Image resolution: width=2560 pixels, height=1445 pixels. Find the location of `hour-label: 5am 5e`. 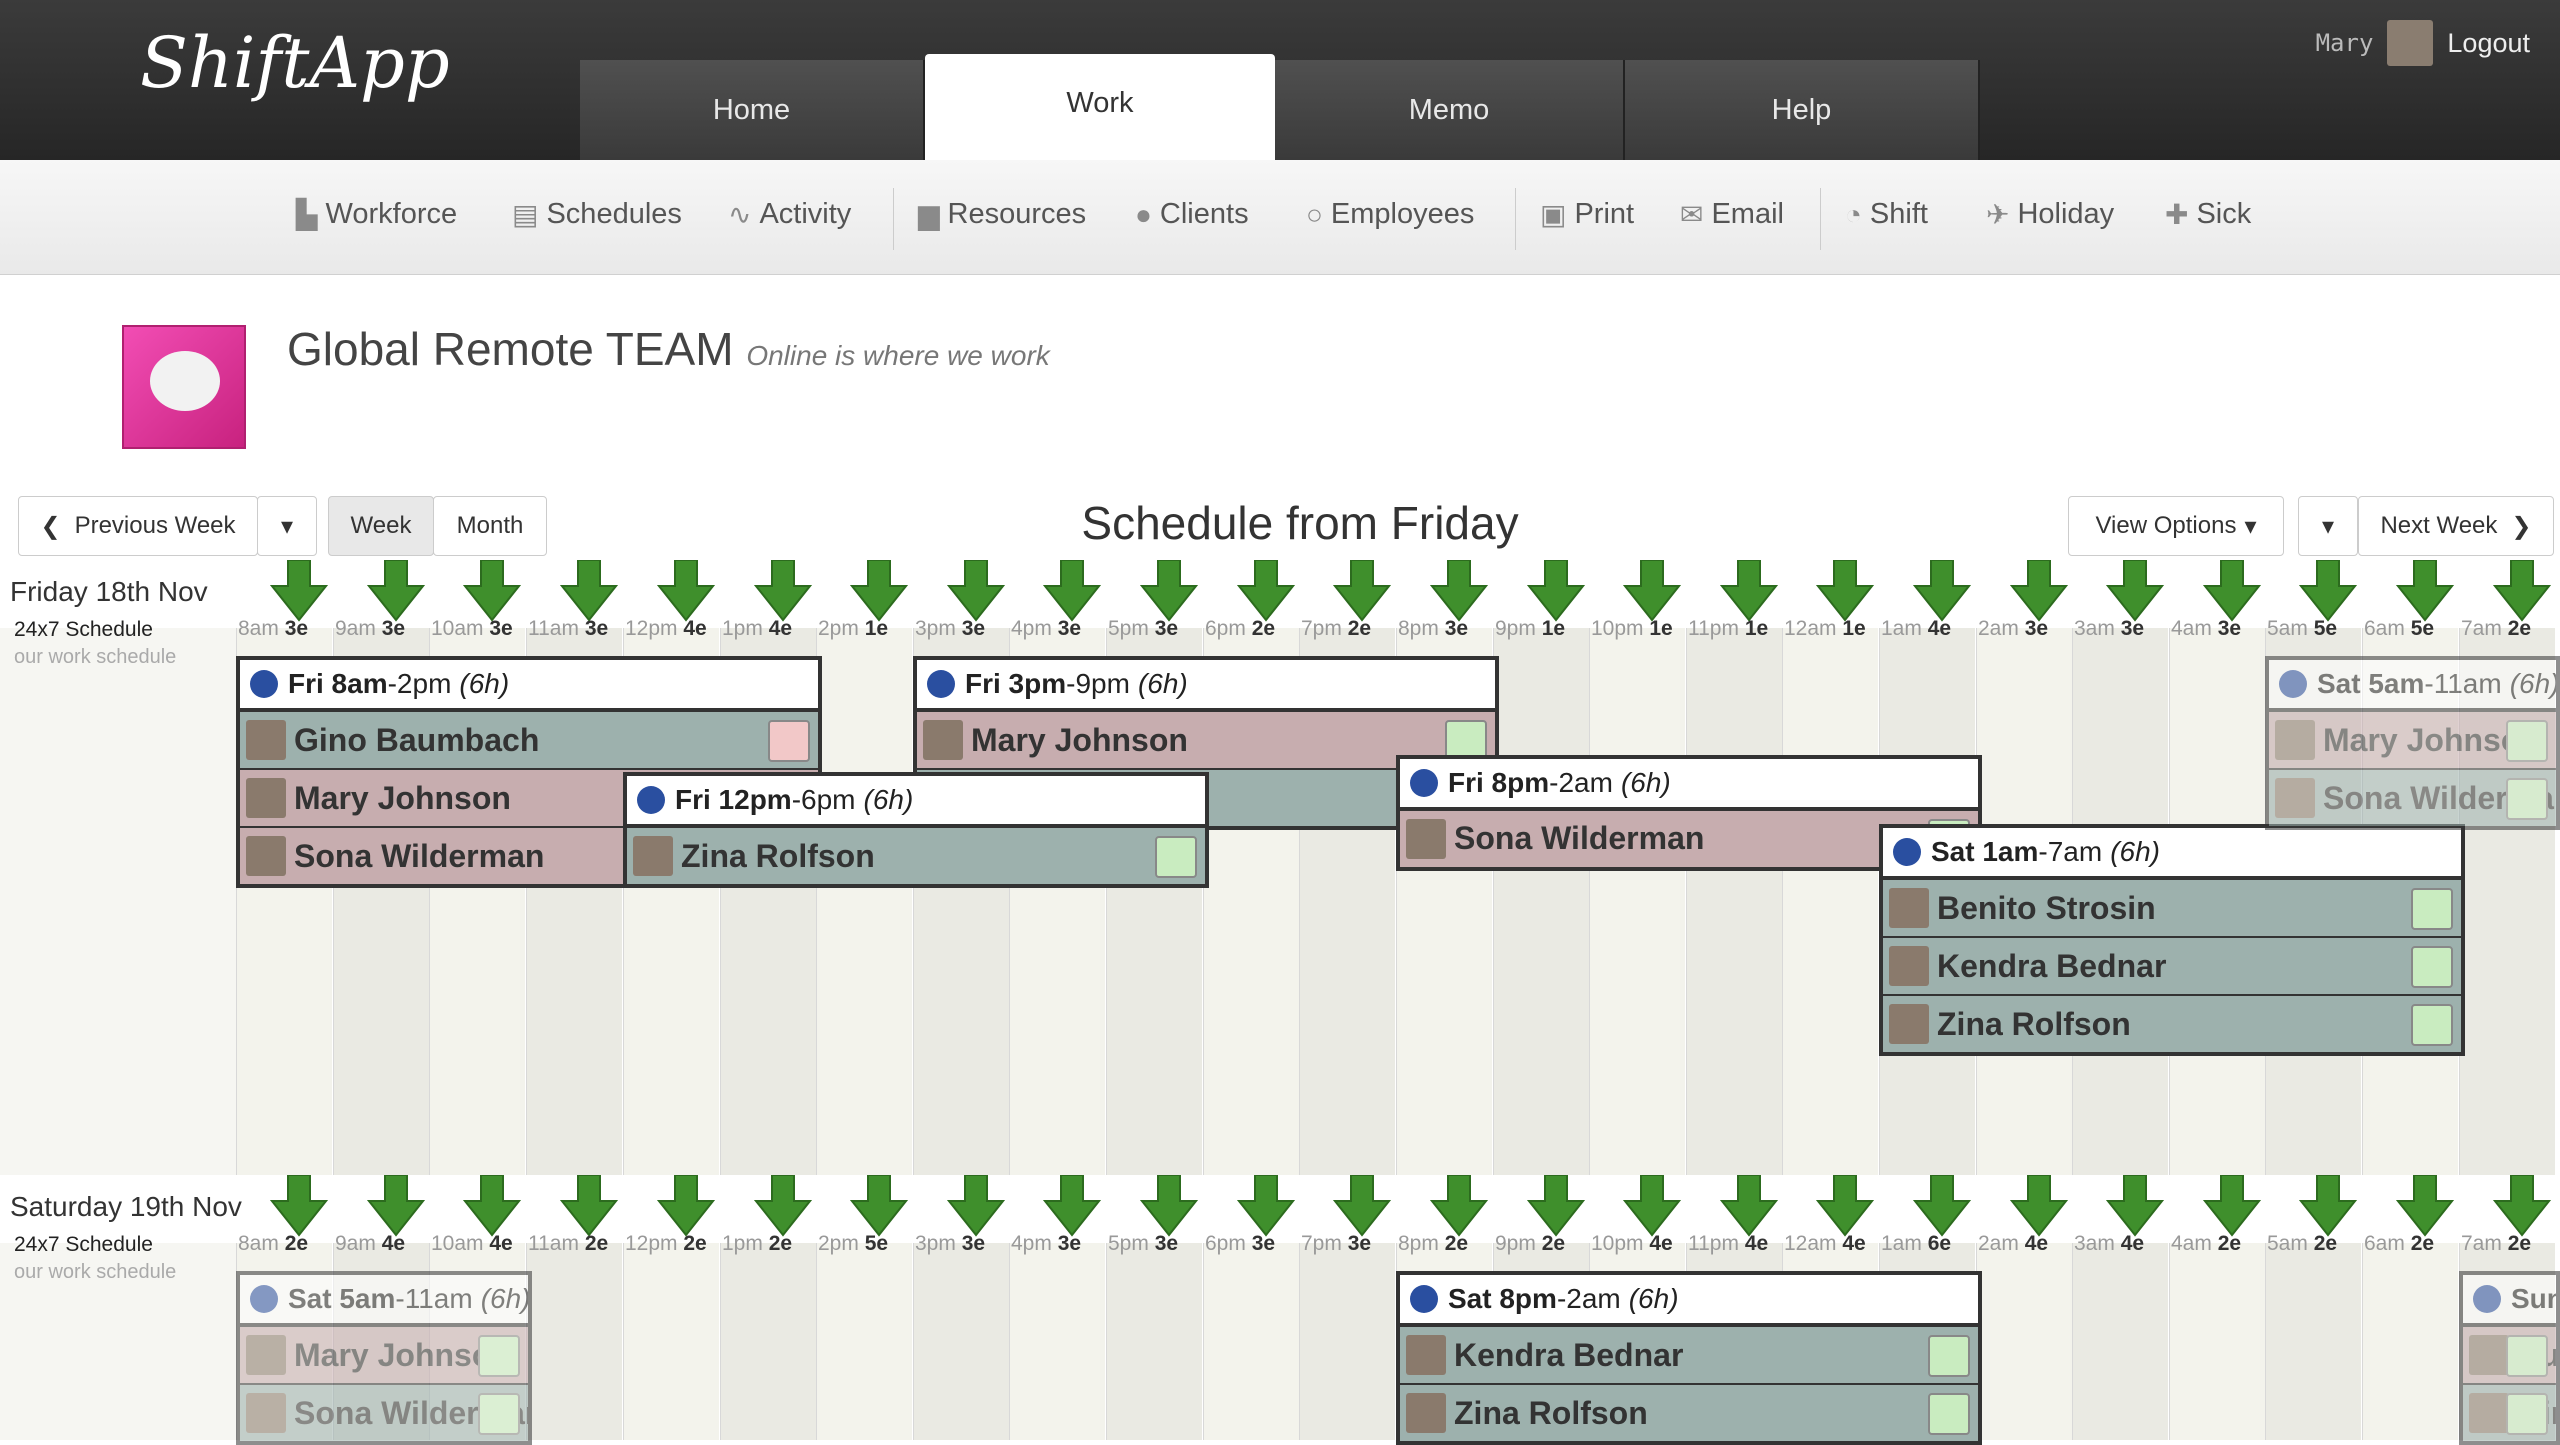

hour-label: 5am 5e is located at coordinates (2302, 629).